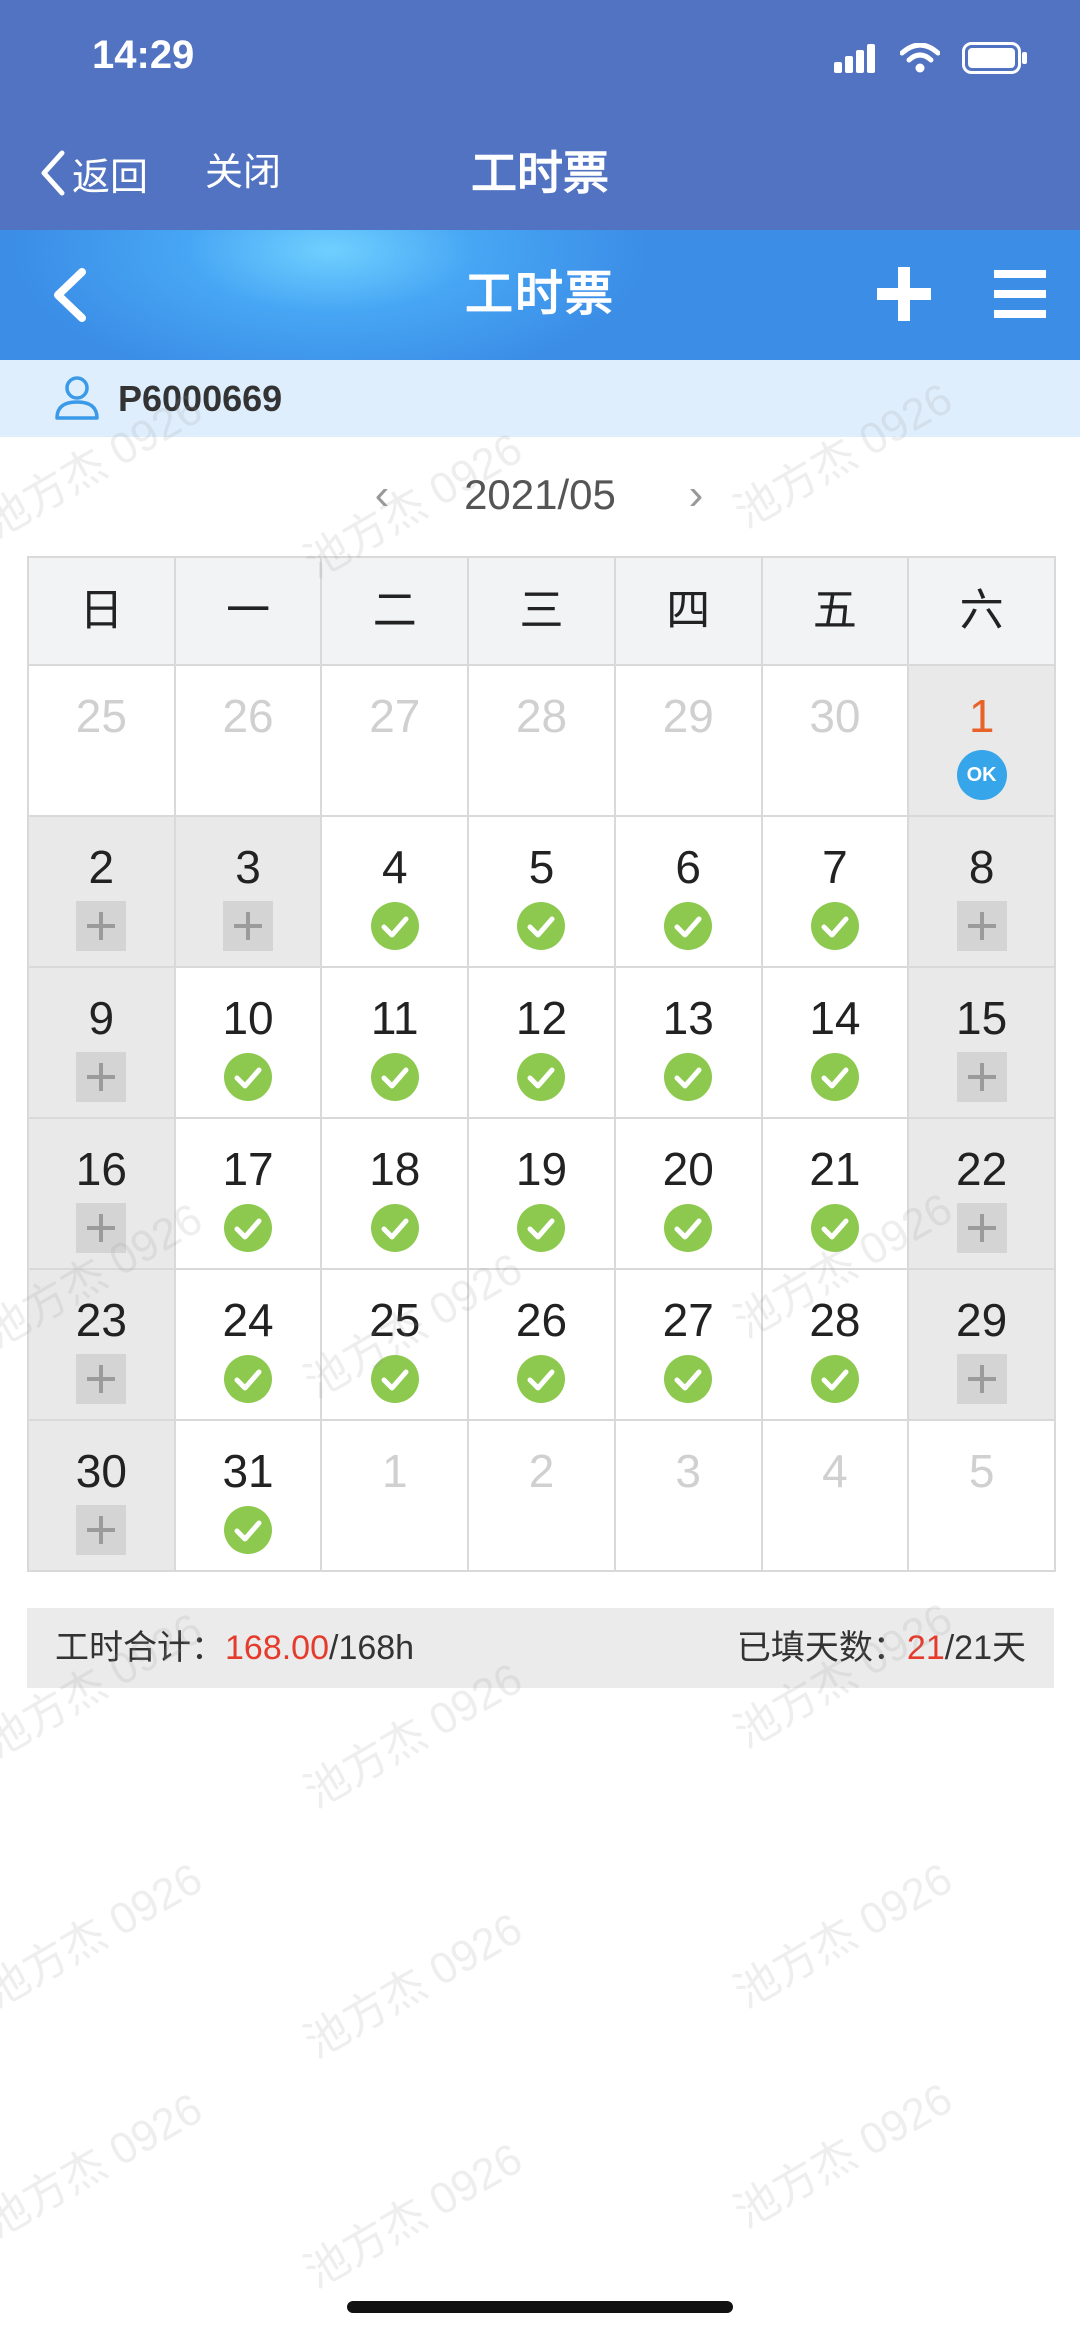  I want to click on calendar-day-cell: 13, so click(689, 1043).